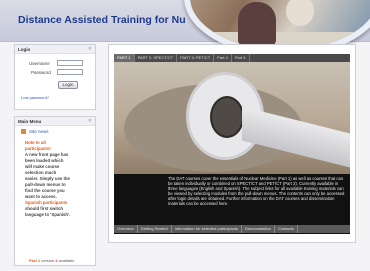  What do you see at coordinates (30, 121) in the screenshot?
I see `main-menu-title-text: Main Menu` at bounding box center [30, 121].